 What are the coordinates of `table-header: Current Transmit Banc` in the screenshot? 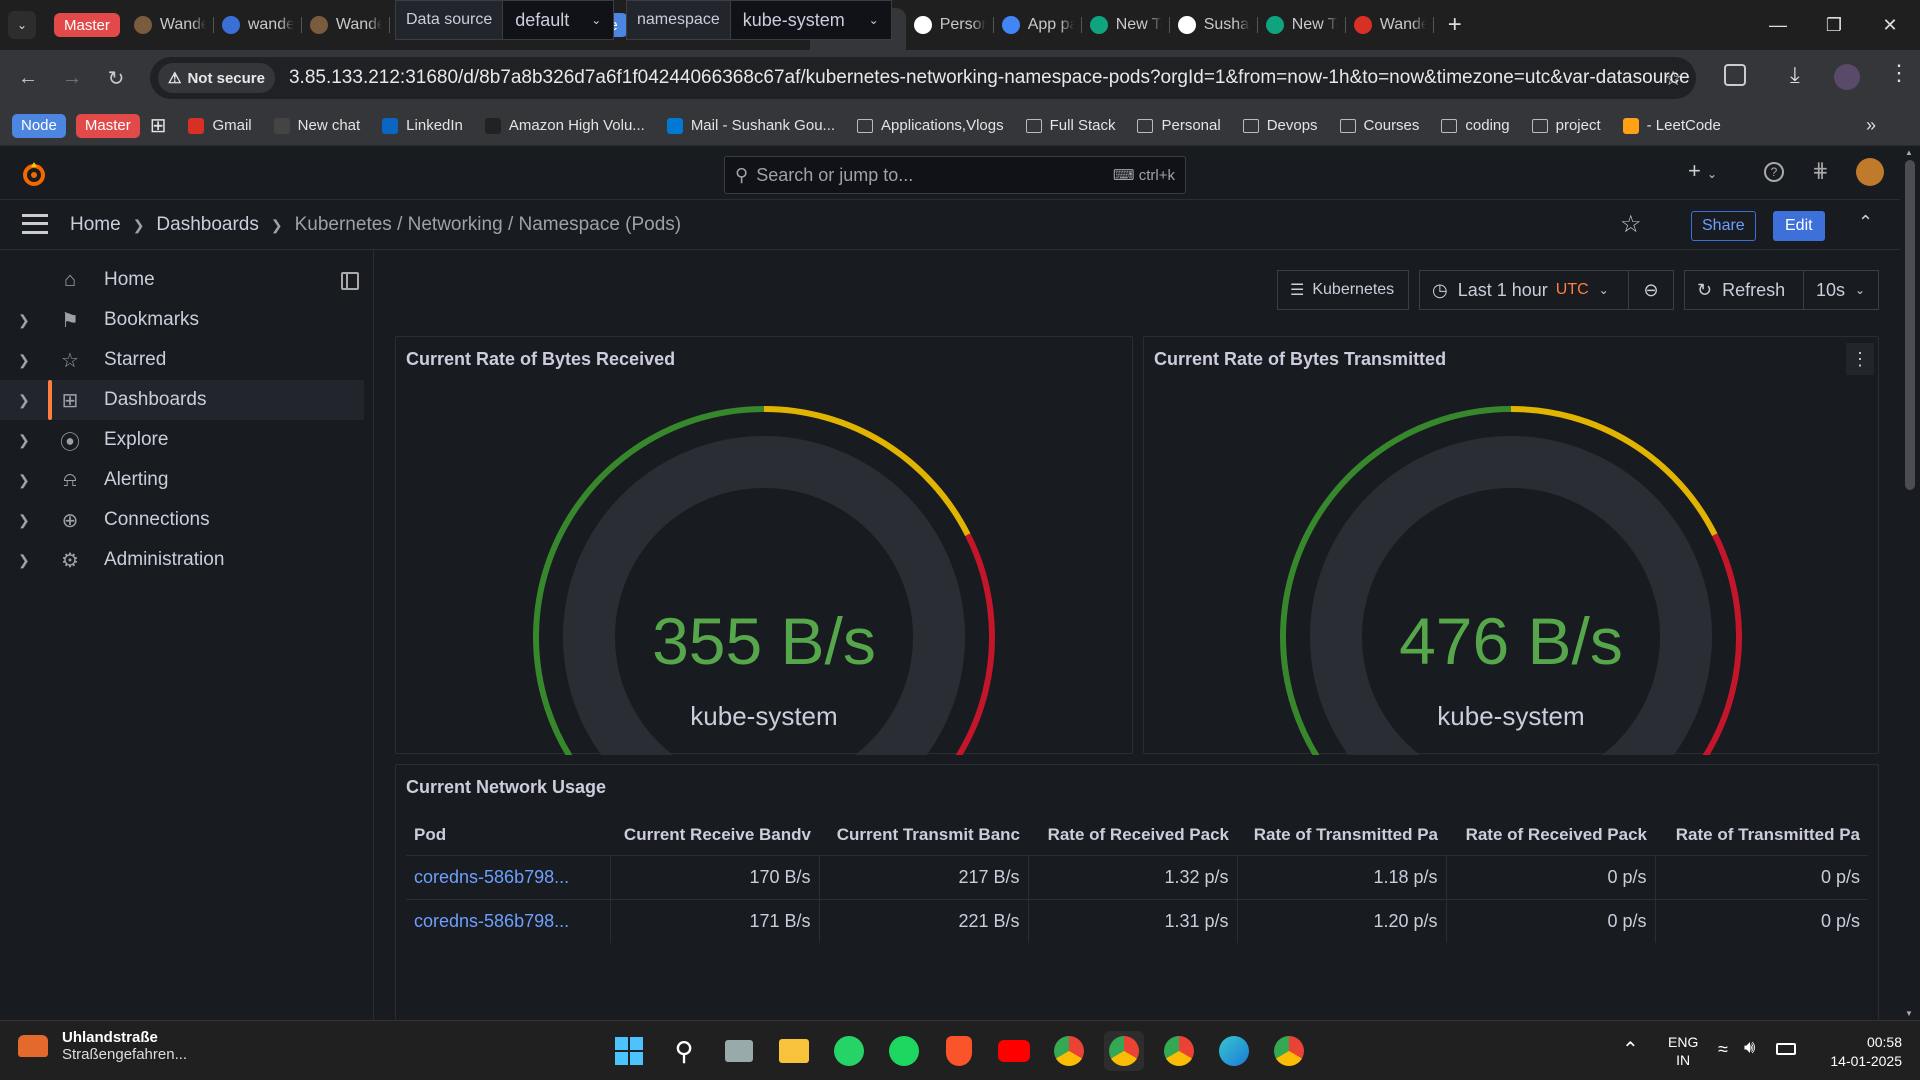 It's located at (923, 835).